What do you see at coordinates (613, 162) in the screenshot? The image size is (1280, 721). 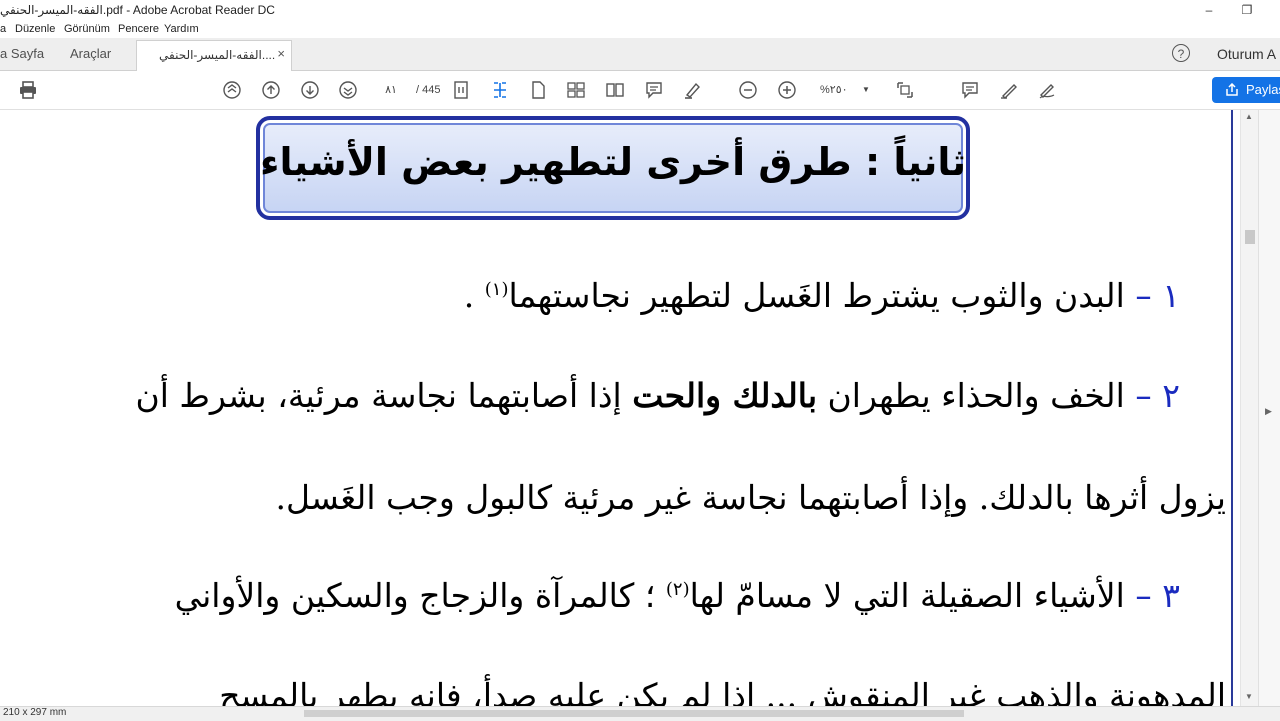 I see `section-heading: ثانياً : طرق أخرى لتطهير بعض الأشياء` at bounding box center [613, 162].